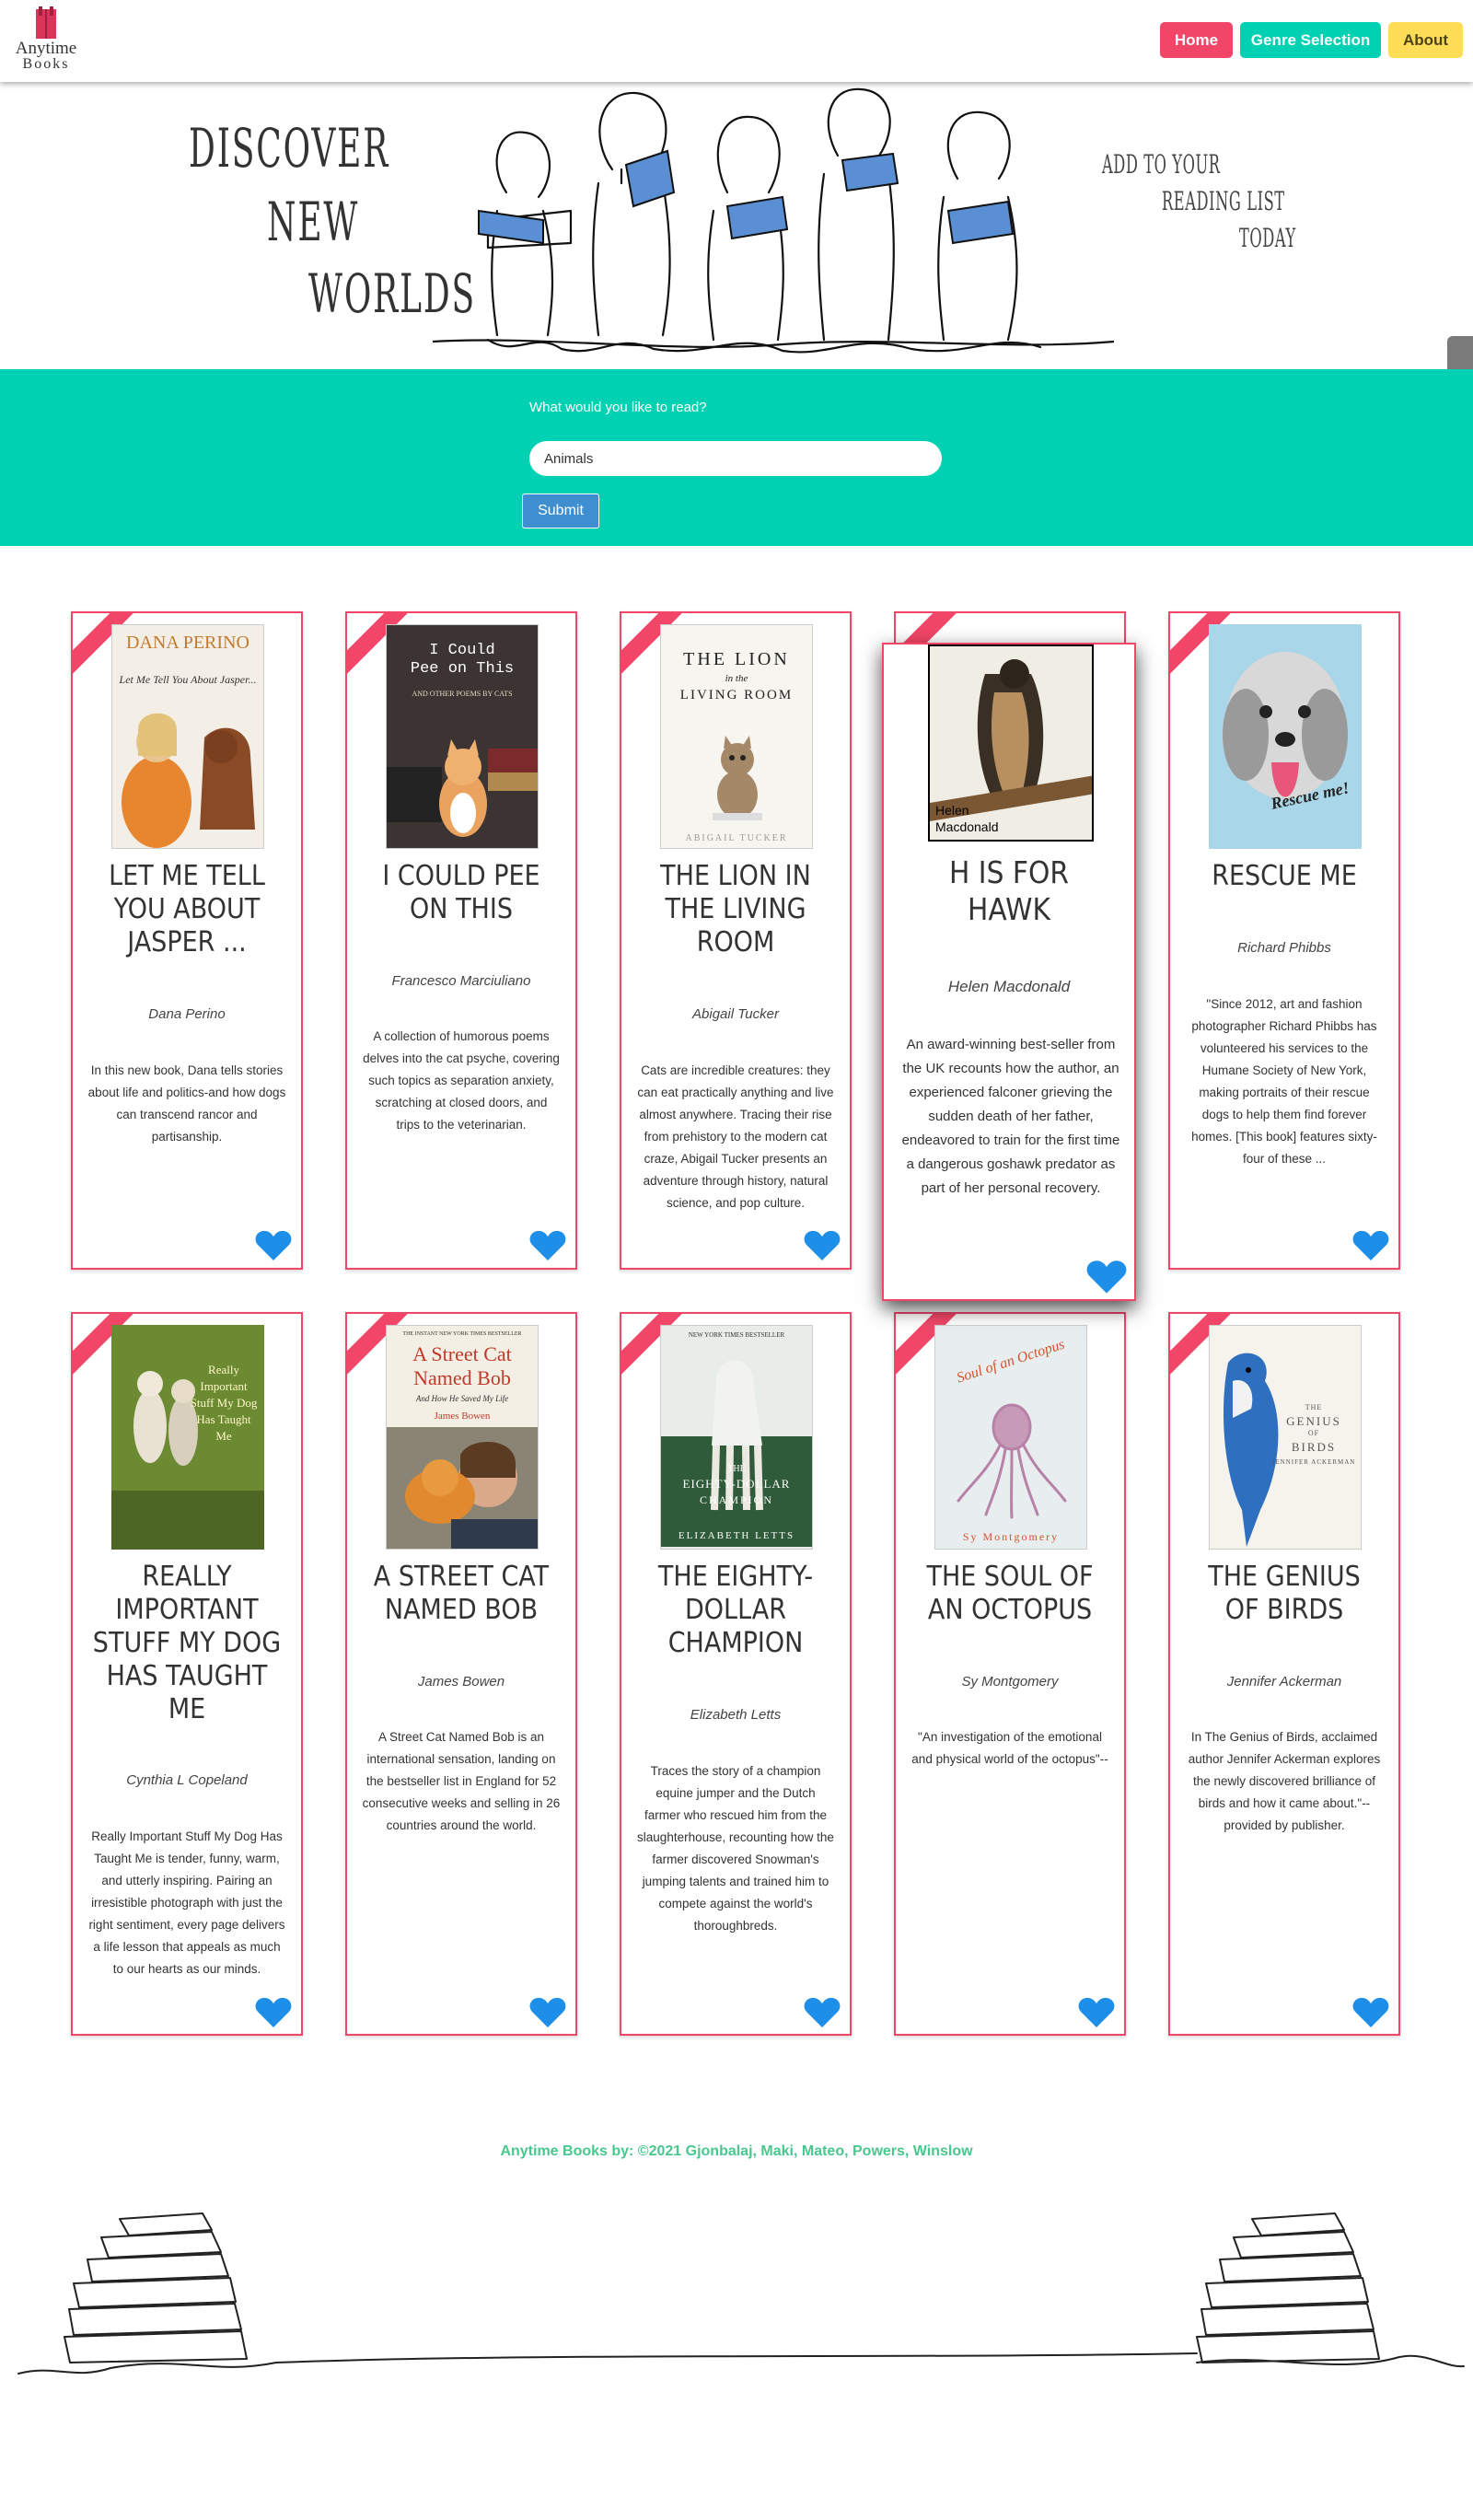 This screenshot has width=1473, height=2520. Describe the element at coordinates (46, 48) in the screenshot. I see `logo-text-line1: Anytime` at that location.